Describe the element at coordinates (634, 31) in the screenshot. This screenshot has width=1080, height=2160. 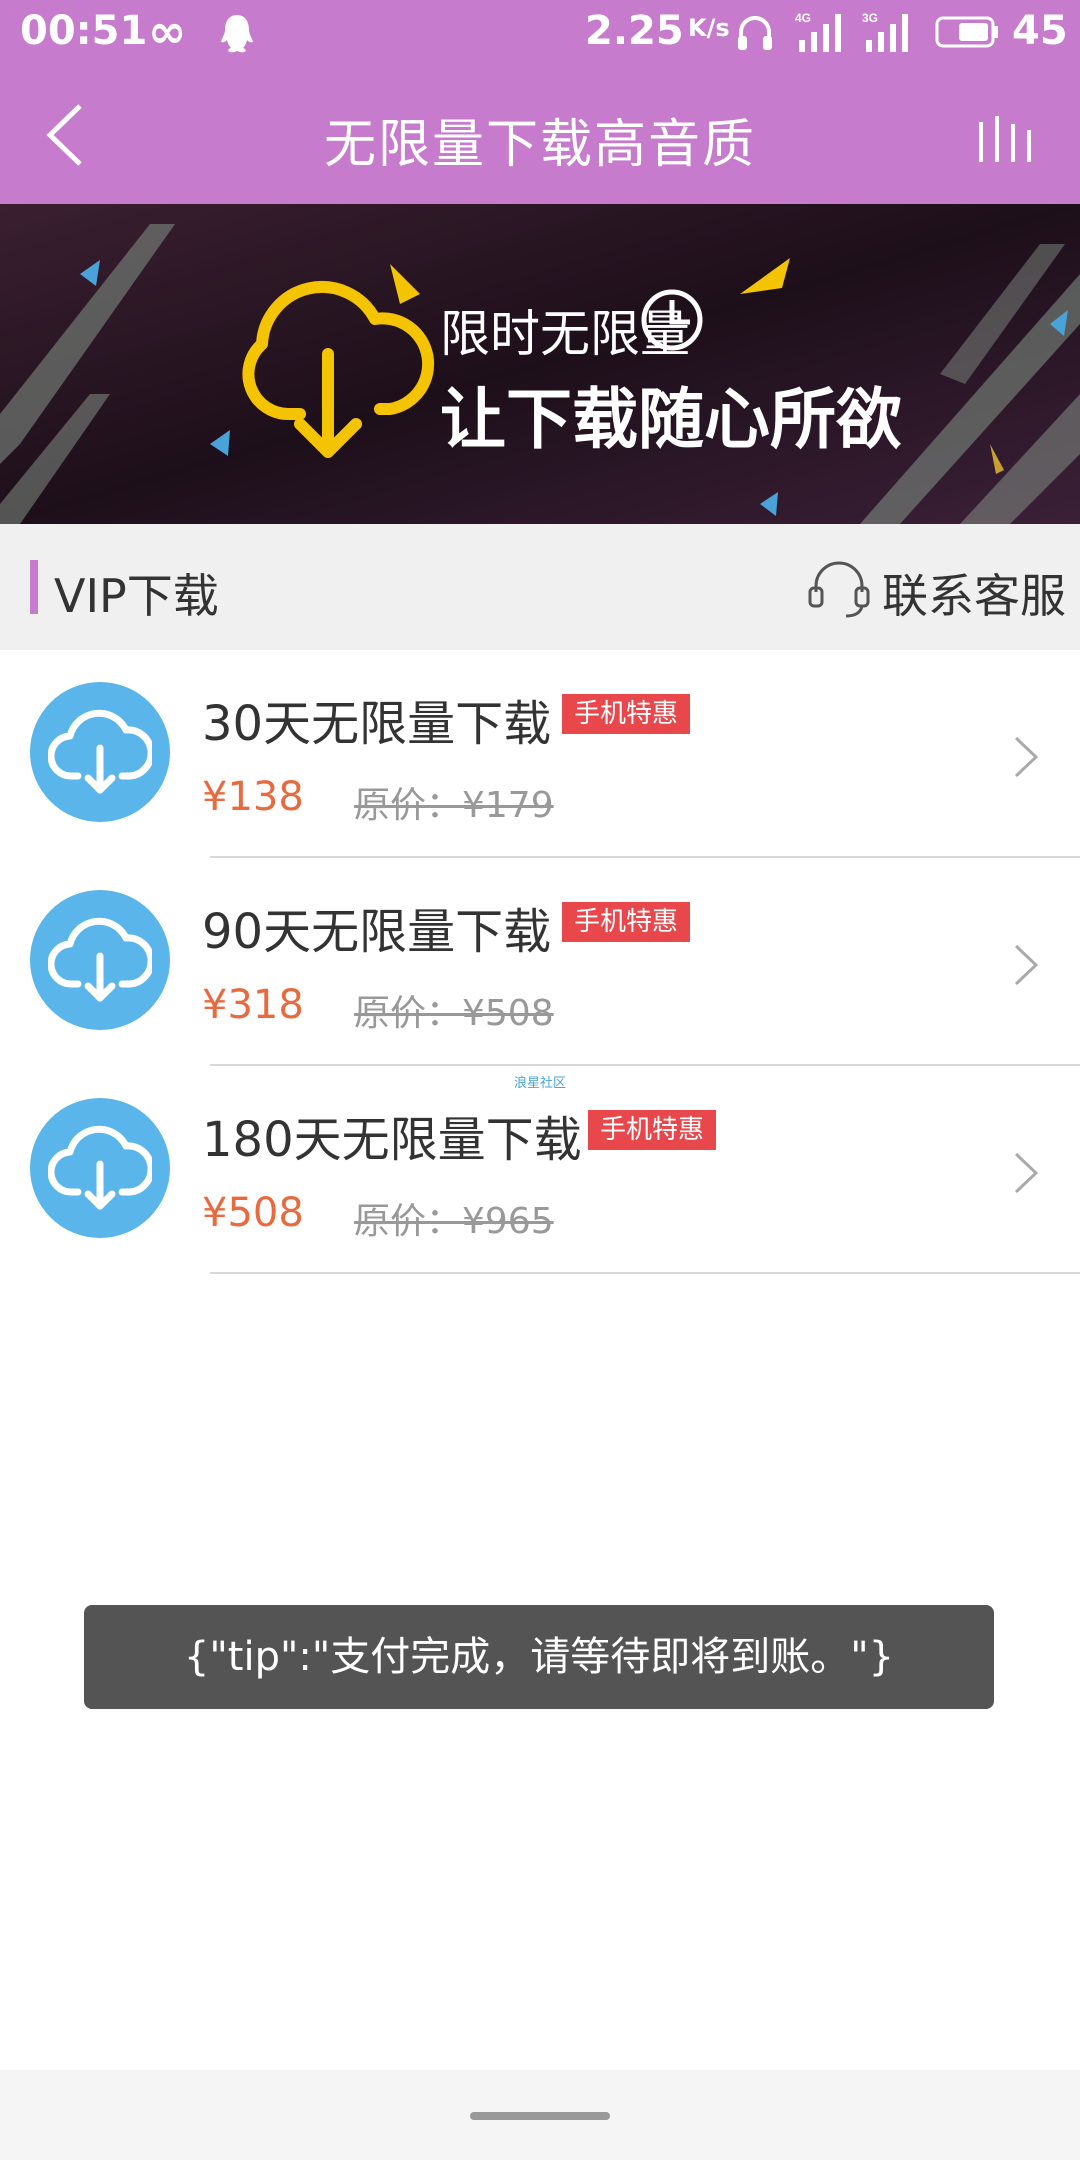
I see `network-speed: 2.25` at that location.